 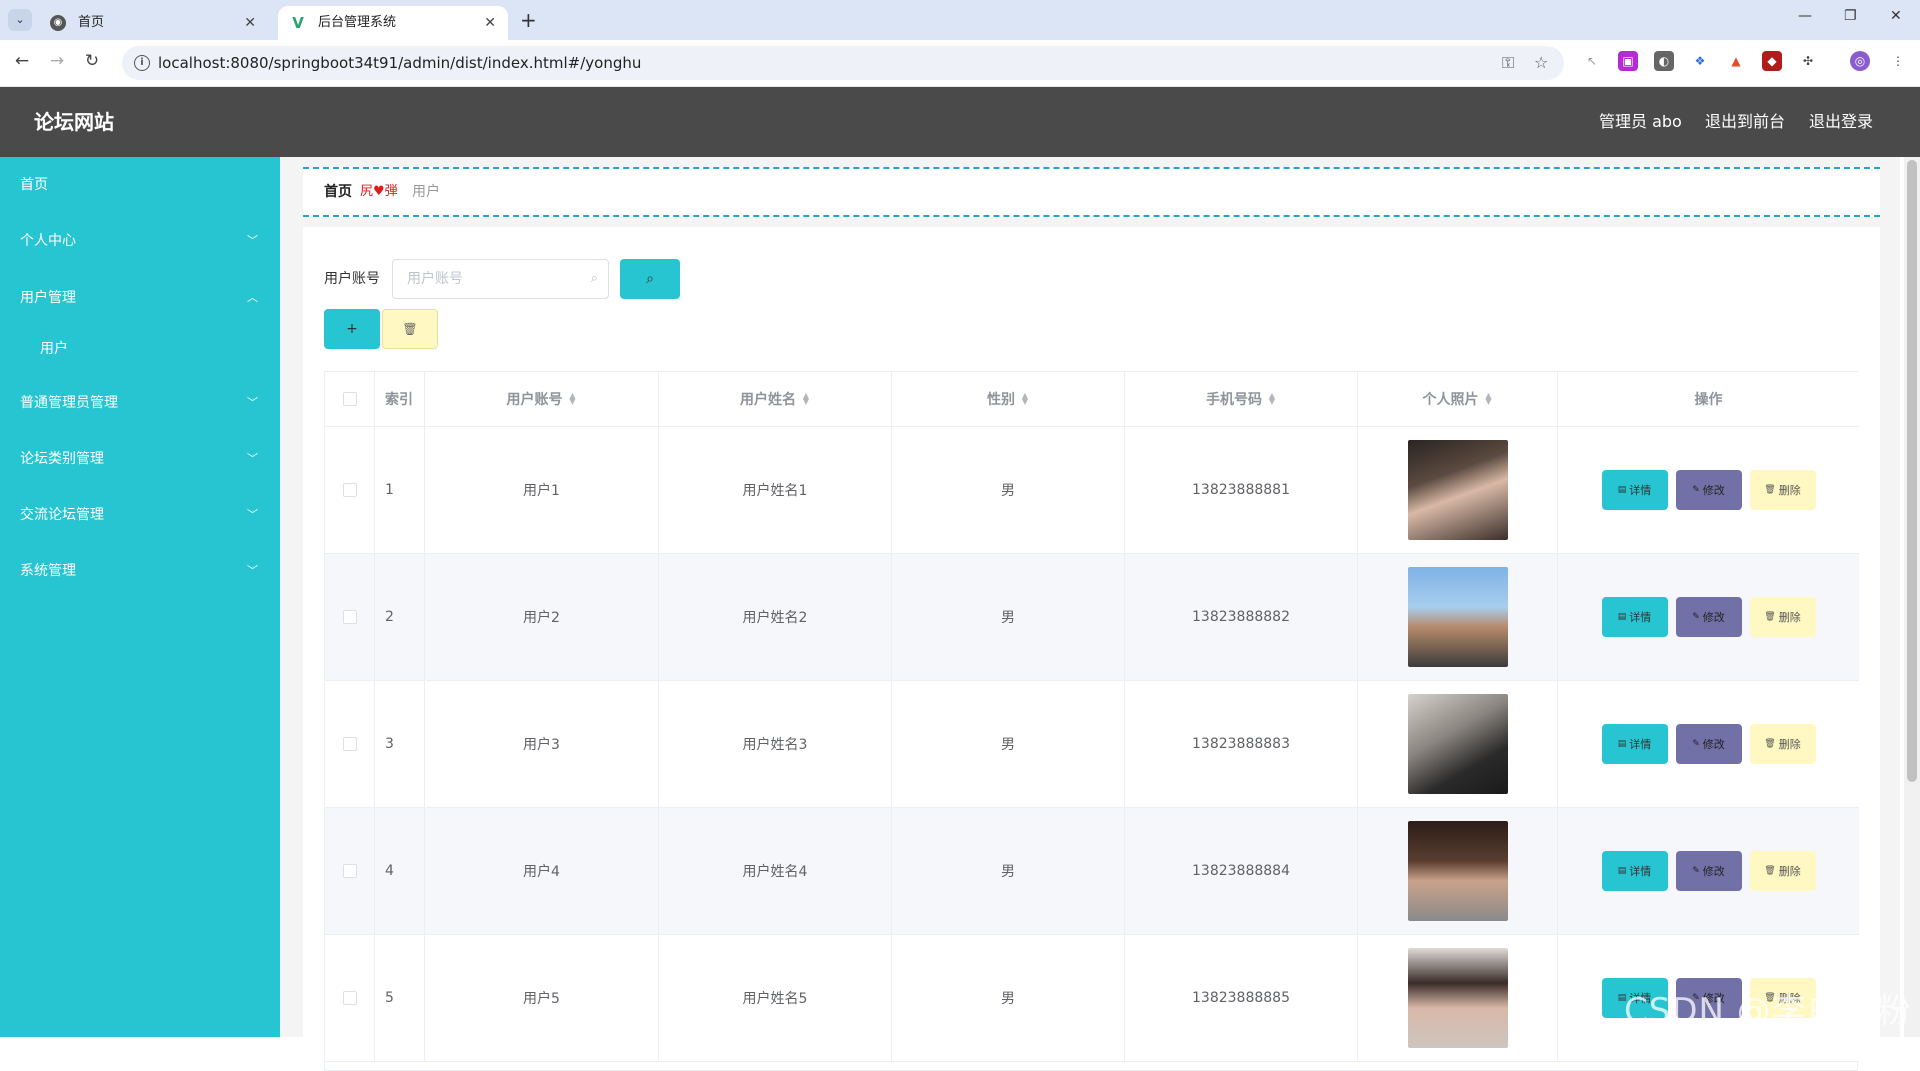 What do you see at coordinates (140, 459) in the screenshot?
I see `sidebar-item-forum-category: 论坛类别管理 ﹀` at bounding box center [140, 459].